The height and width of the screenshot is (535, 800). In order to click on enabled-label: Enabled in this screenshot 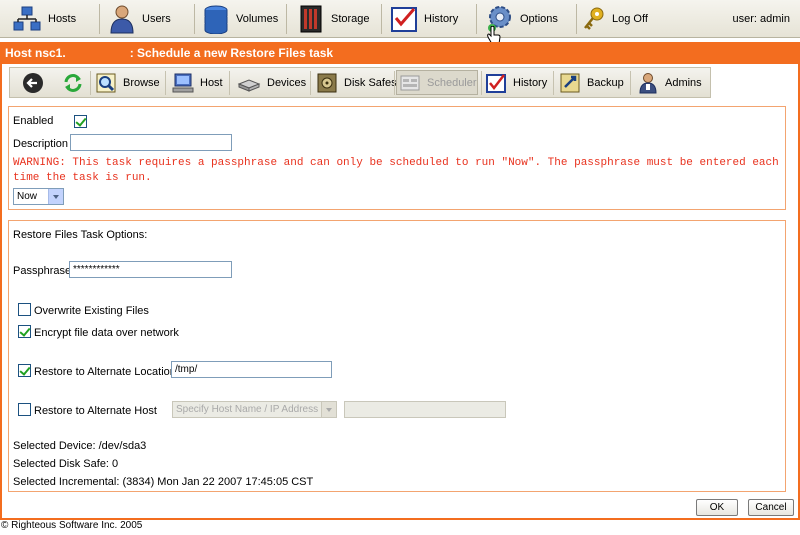, I will do `click(33, 121)`.